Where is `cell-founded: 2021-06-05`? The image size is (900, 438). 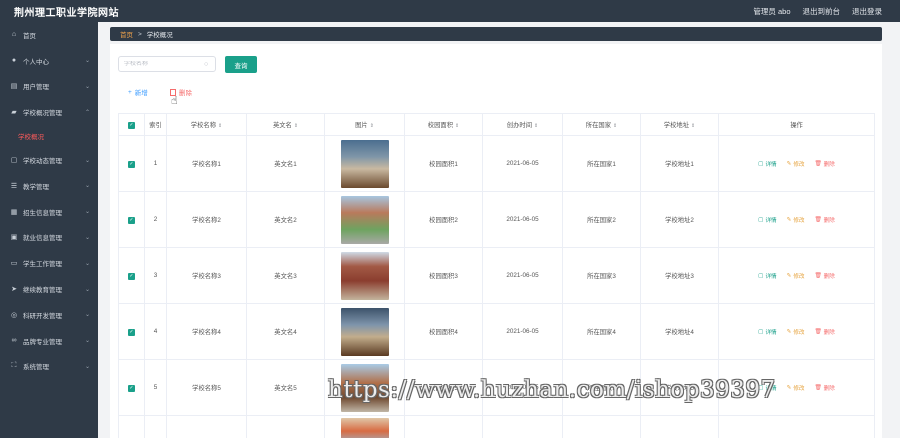 cell-founded: 2021-06-05 is located at coordinates (522, 275).